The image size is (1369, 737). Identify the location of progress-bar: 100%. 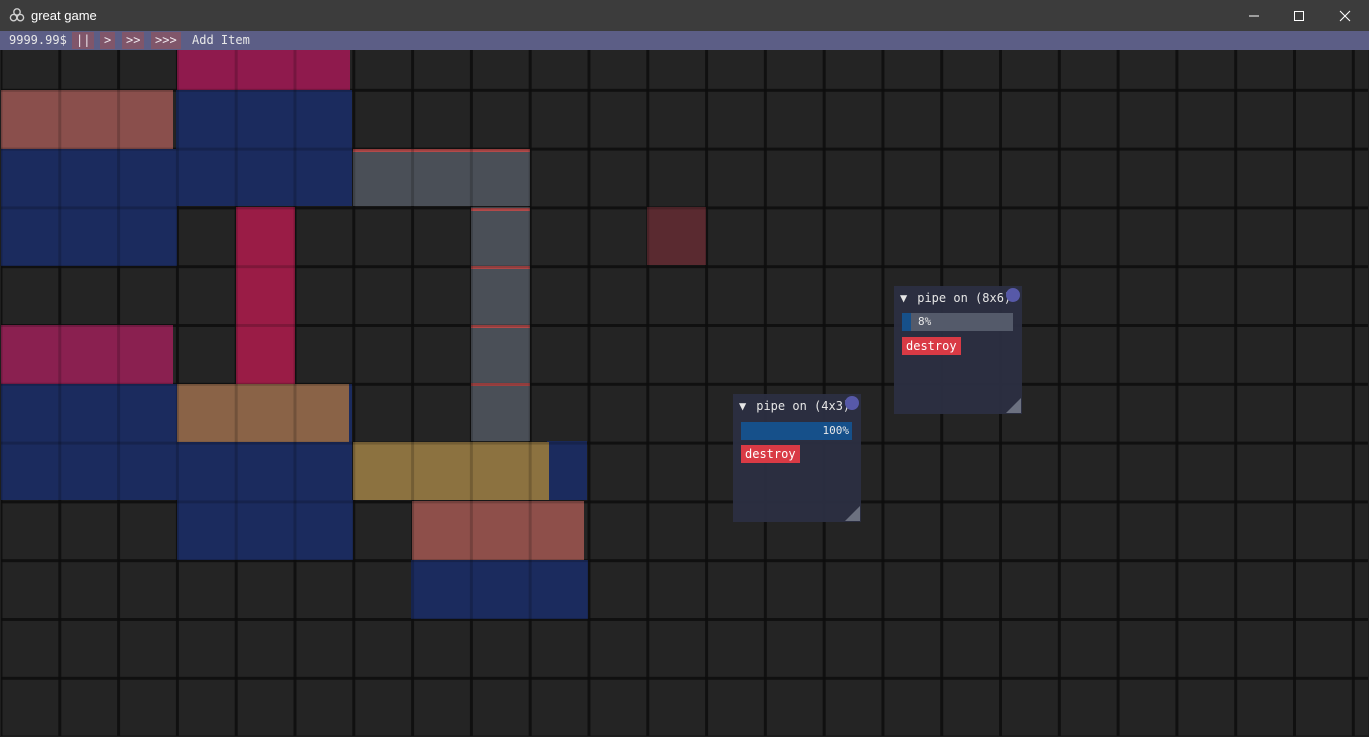
(796, 431).